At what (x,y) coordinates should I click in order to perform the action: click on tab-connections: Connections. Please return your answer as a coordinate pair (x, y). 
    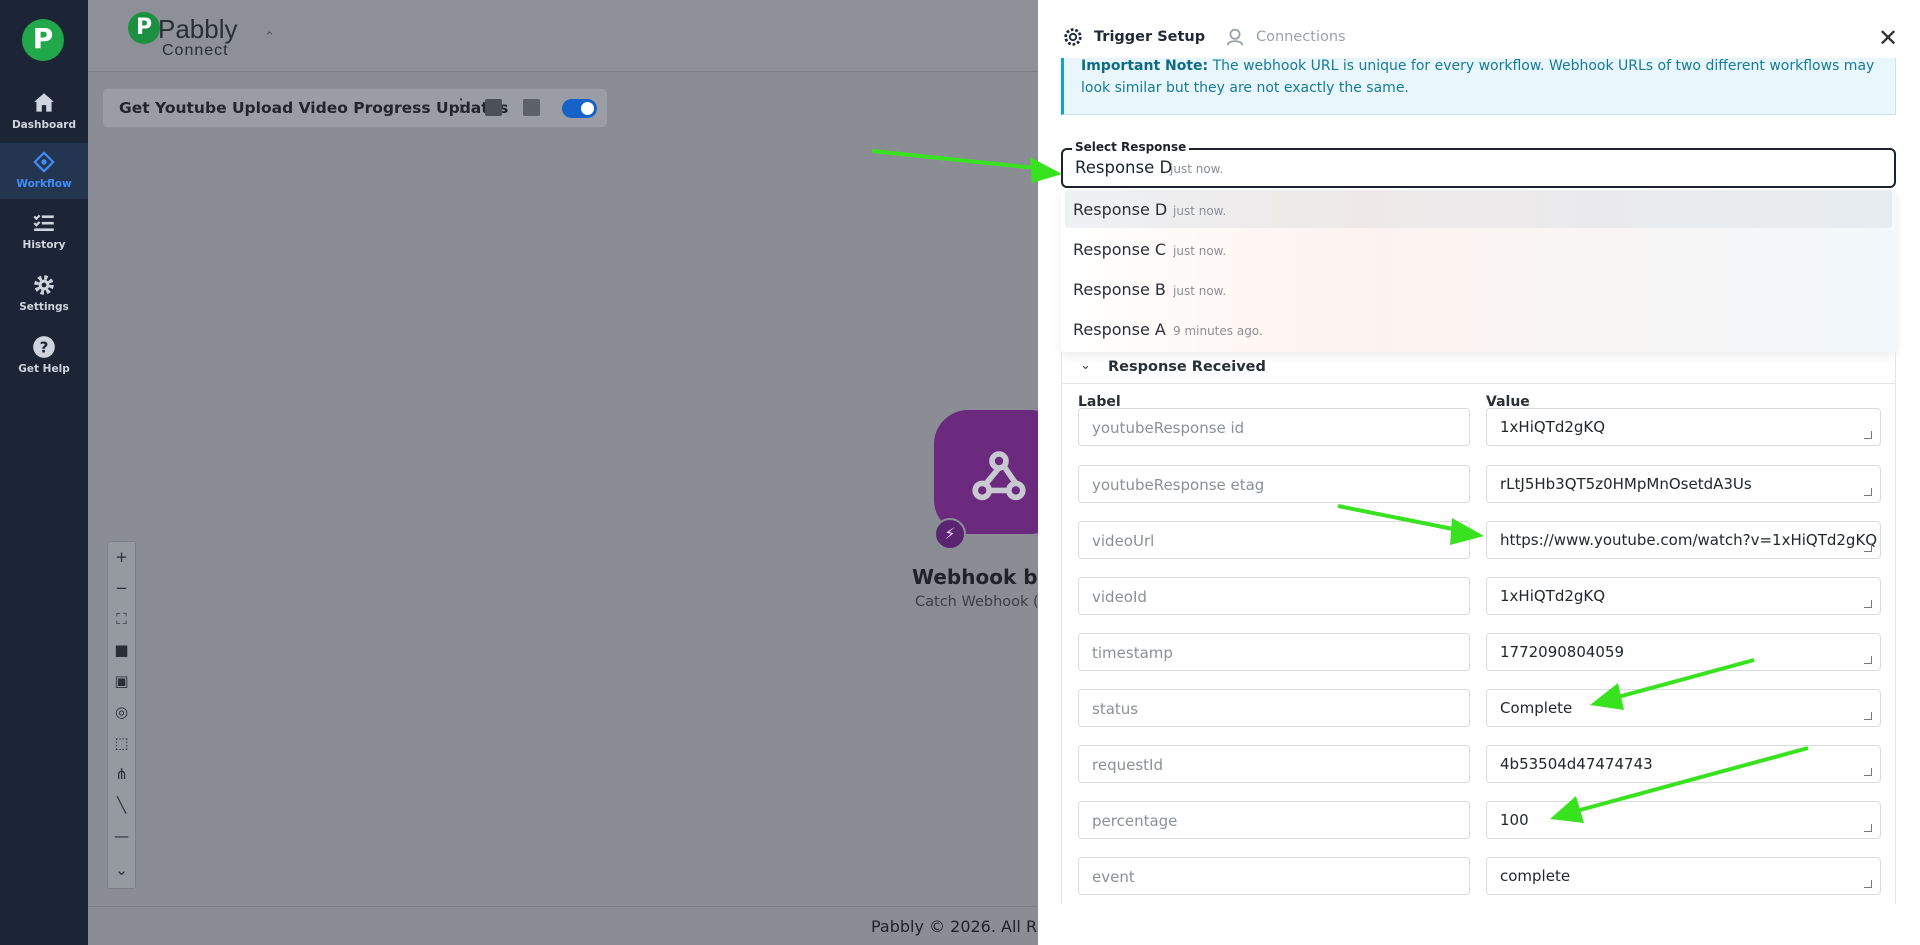
    Looking at the image, I should click on (1285, 37).